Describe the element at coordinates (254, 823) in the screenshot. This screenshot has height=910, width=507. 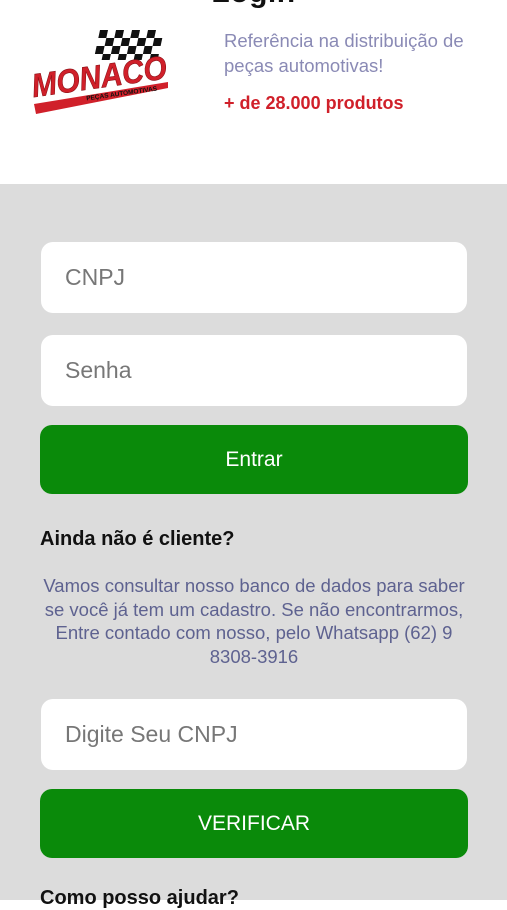
I see `verify-button: VERIFICAR` at that location.